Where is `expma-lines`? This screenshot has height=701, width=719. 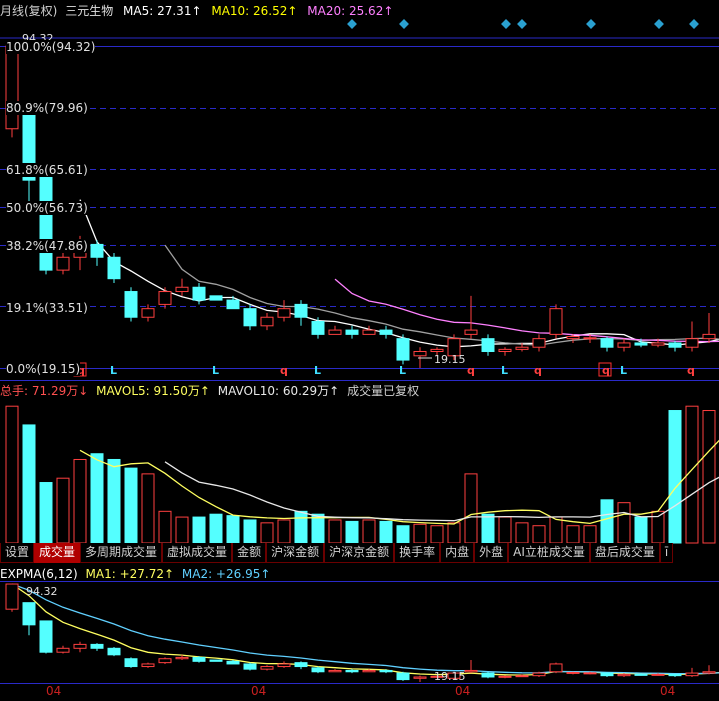 expma-lines is located at coordinates (365, 629).